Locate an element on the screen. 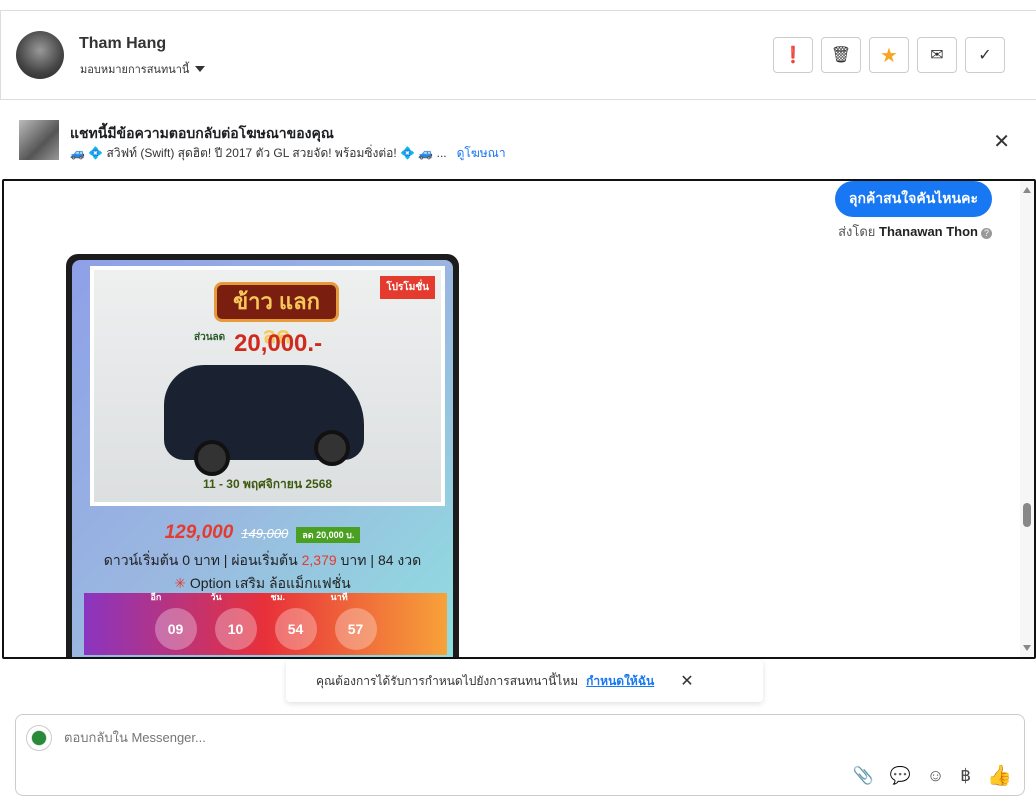 This screenshot has height=806, width=1036. scroll-down-icon is located at coordinates (1027, 648).